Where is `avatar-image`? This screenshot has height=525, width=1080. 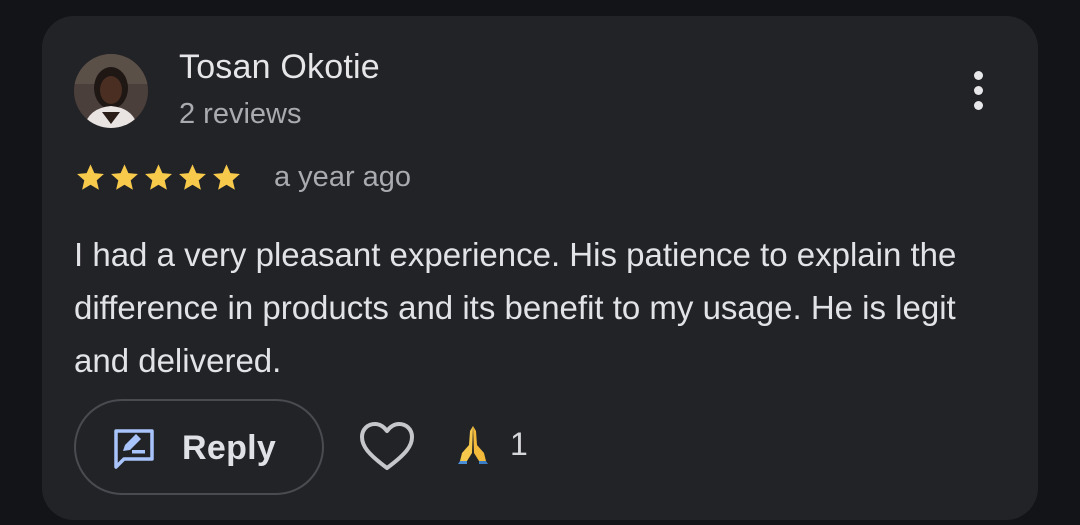 avatar-image is located at coordinates (111, 91).